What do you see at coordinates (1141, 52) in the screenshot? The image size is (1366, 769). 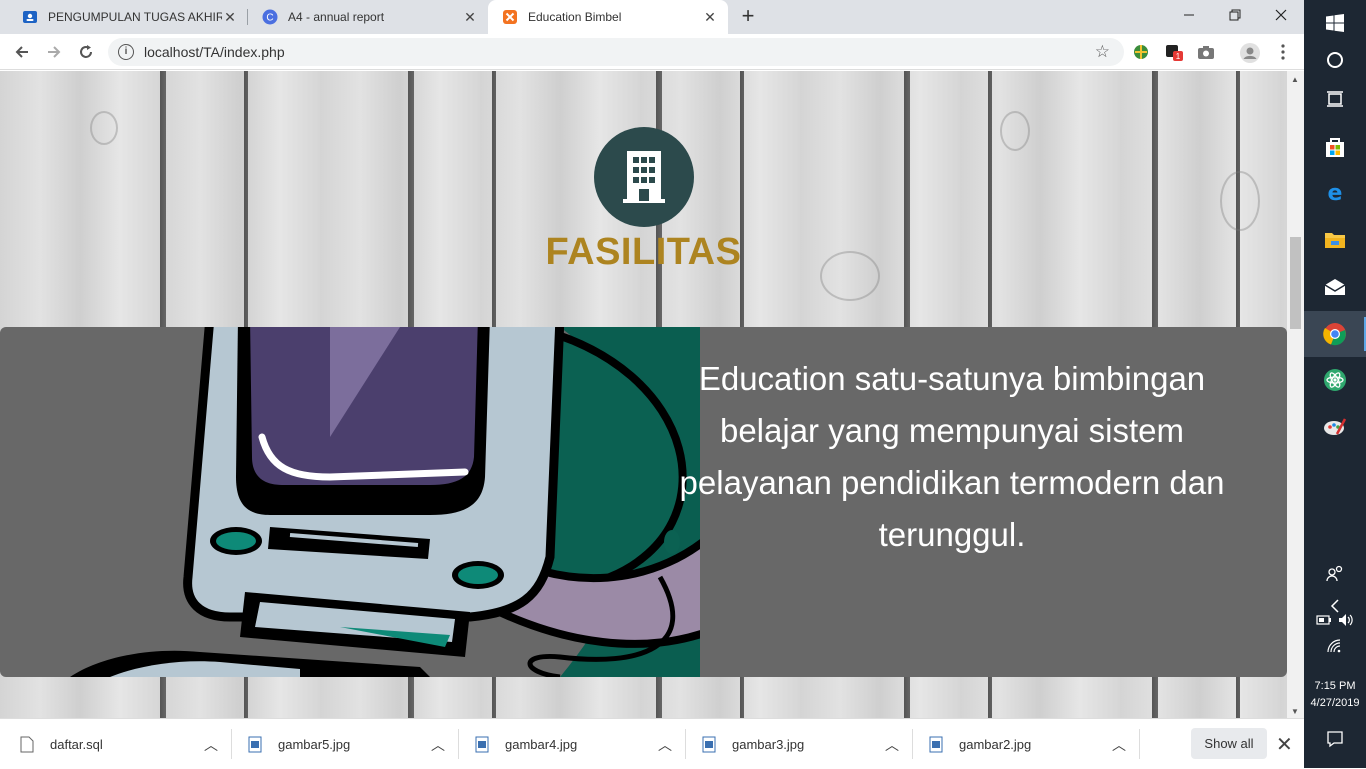 I see `extension-globe-icon` at bounding box center [1141, 52].